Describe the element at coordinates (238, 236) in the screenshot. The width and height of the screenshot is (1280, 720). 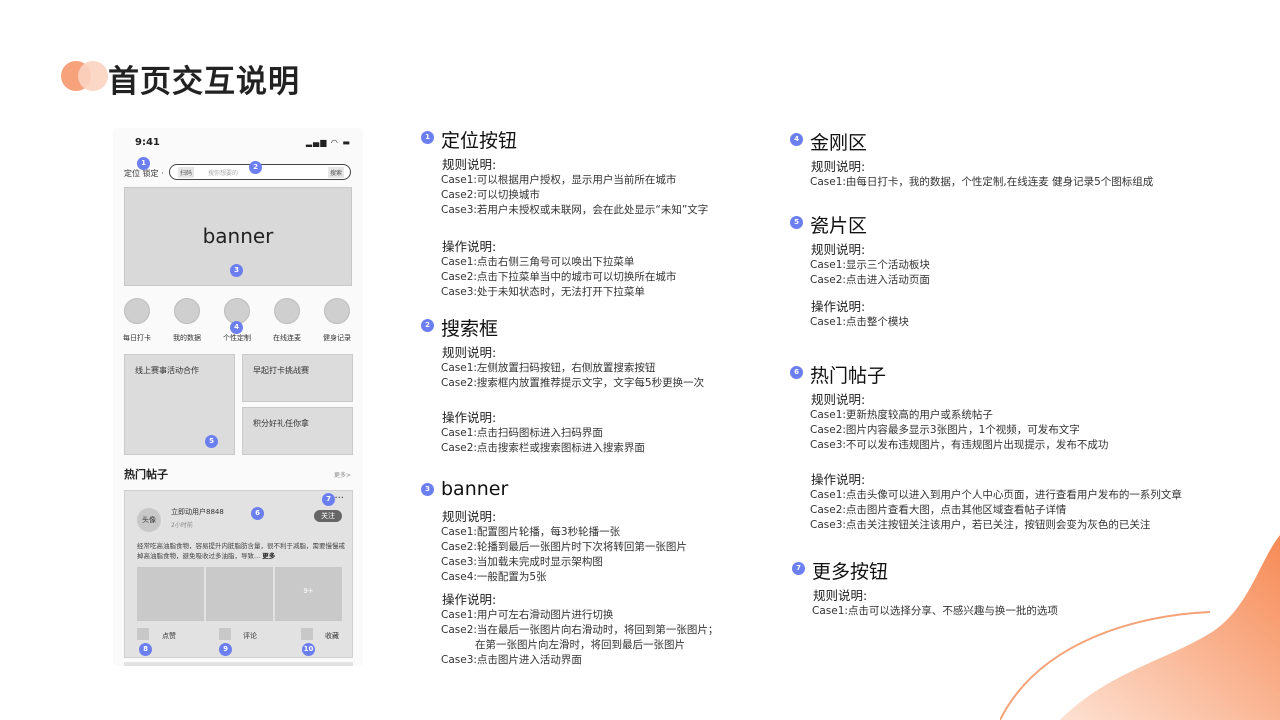
I see `banner-label: banner` at that location.